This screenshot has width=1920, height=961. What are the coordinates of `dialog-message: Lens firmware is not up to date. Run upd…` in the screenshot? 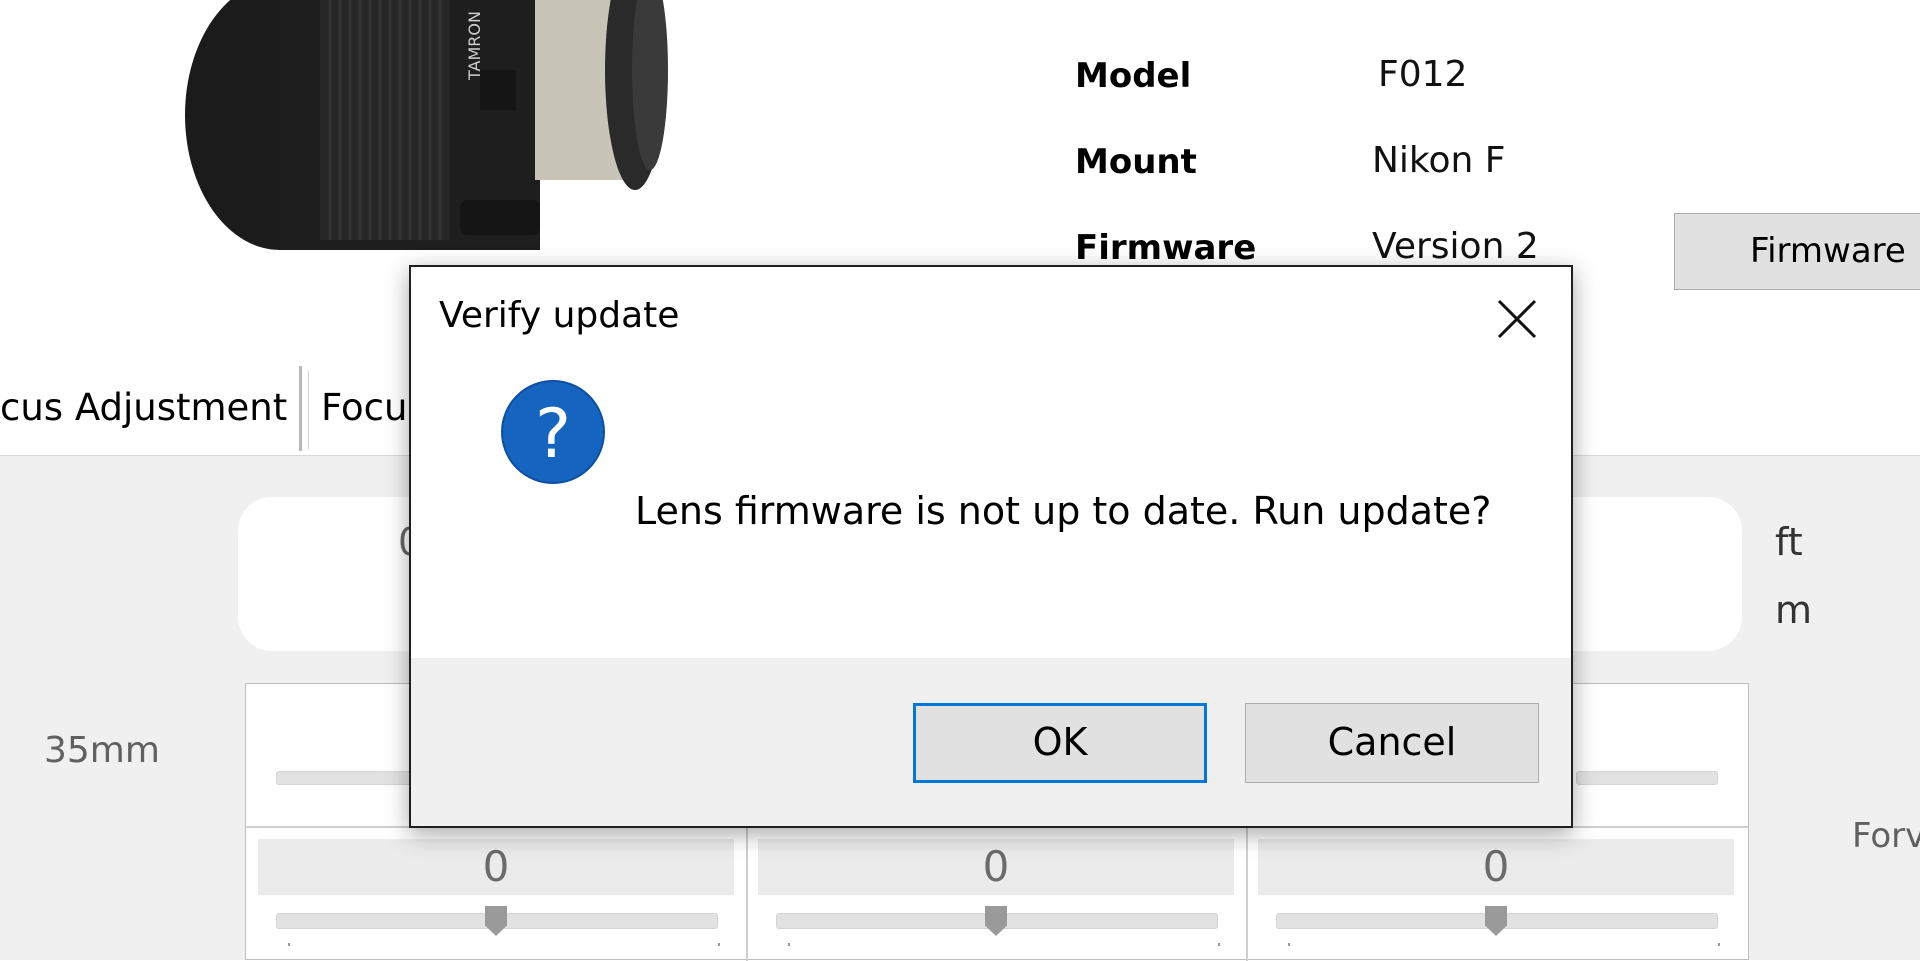 It's located at (1063, 511).